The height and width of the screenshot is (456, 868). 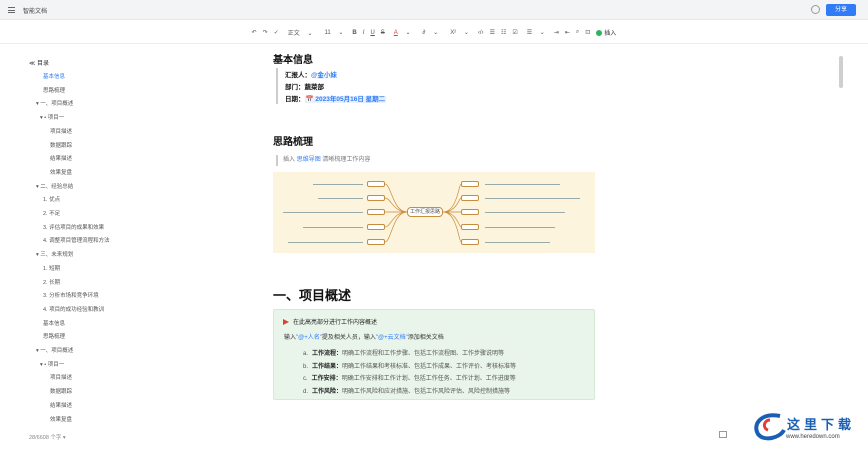 I want to click on toc-item: ▾ 三、未来规划, so click(x=54, y=254).